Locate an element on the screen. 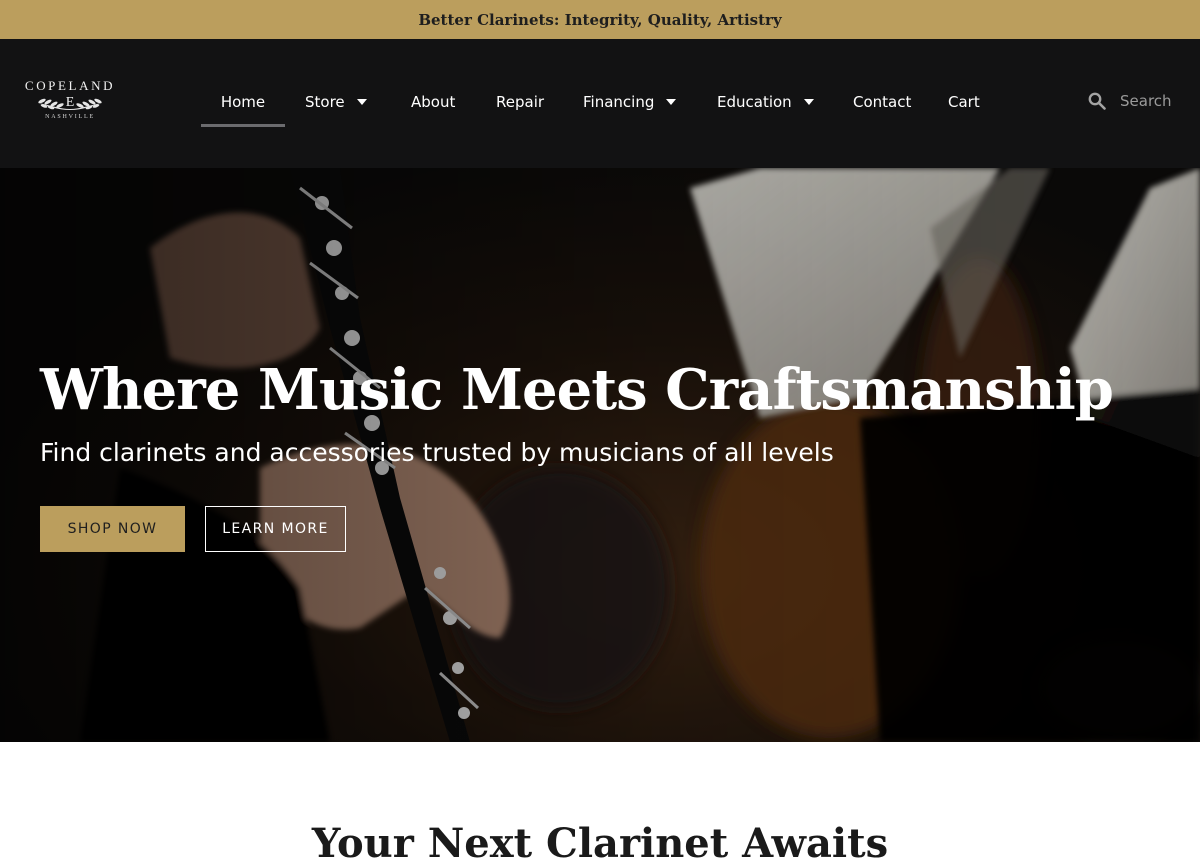 The height and width of the screenshot is (867, 1200). nav-item-cart: Cart is located at coordinates (964, 102).